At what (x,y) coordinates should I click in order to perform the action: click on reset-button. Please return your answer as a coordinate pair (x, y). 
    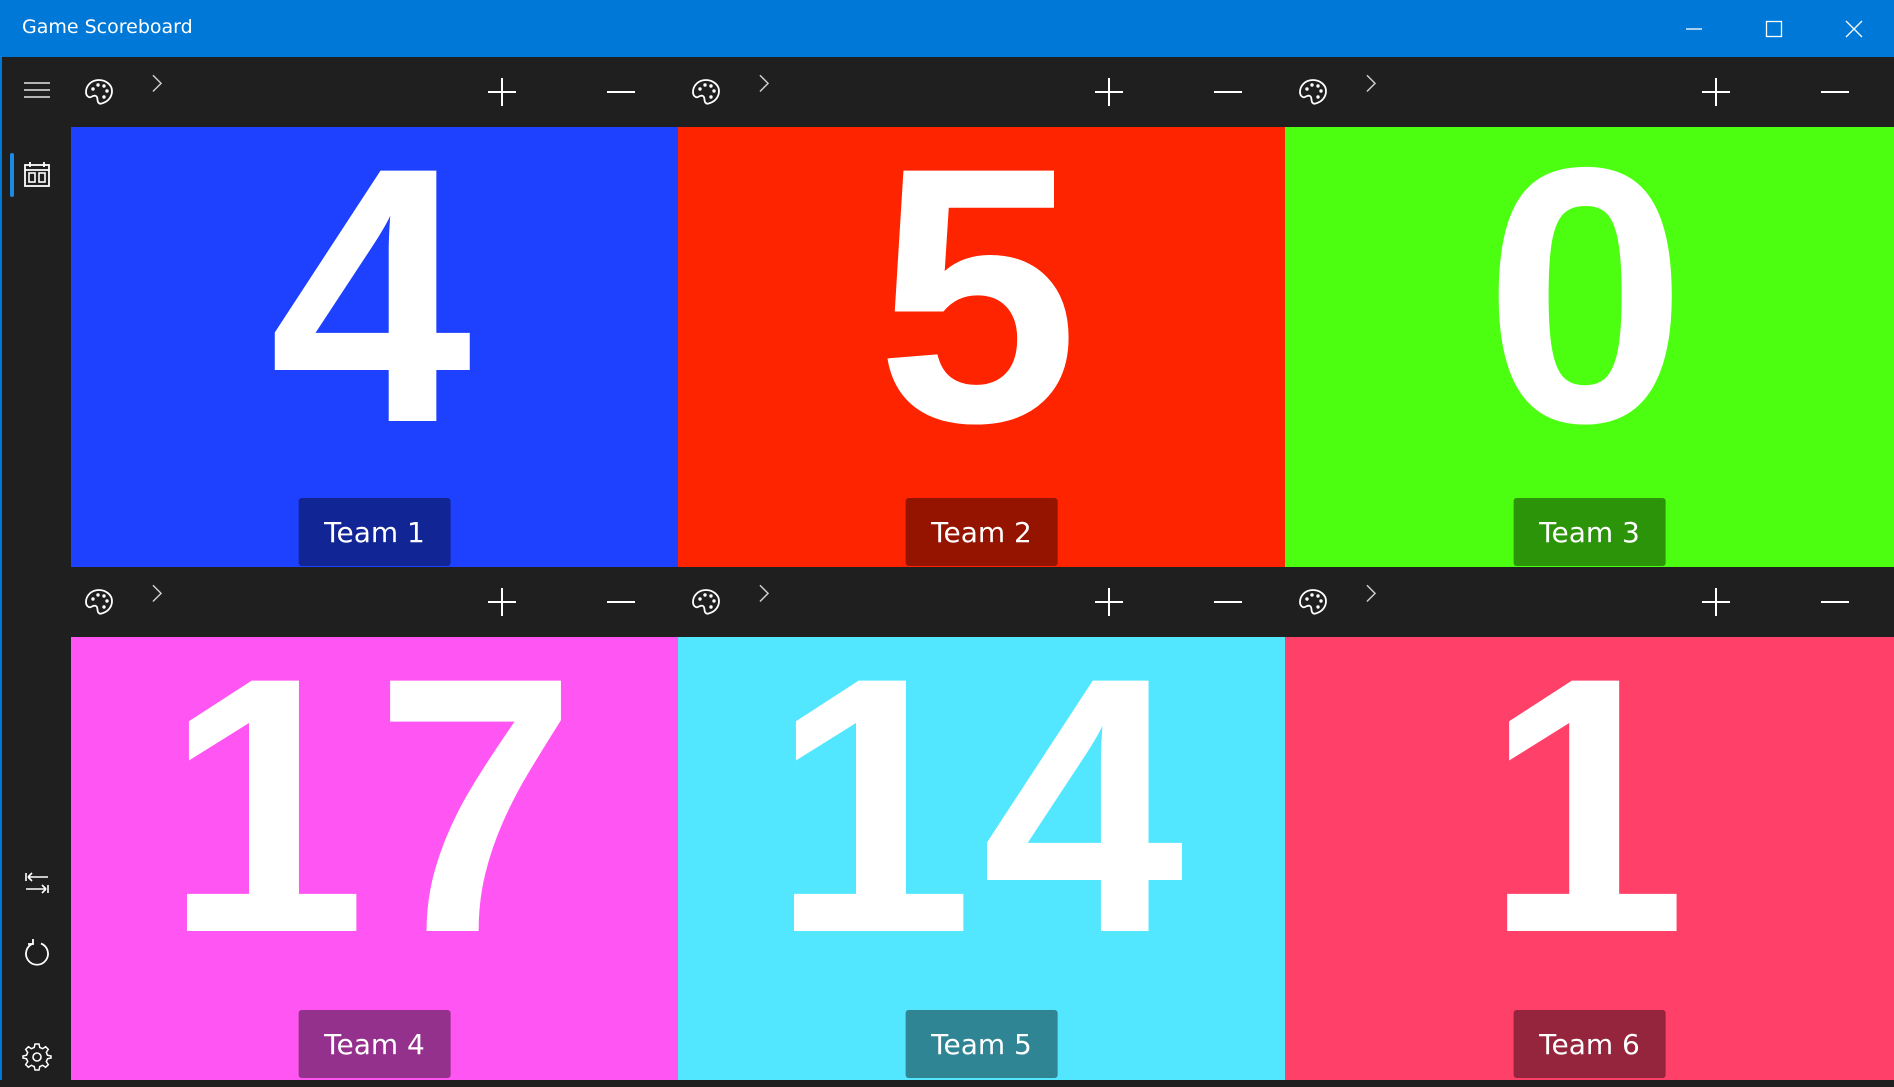
    Looking at the image, I should click on (36, 953).